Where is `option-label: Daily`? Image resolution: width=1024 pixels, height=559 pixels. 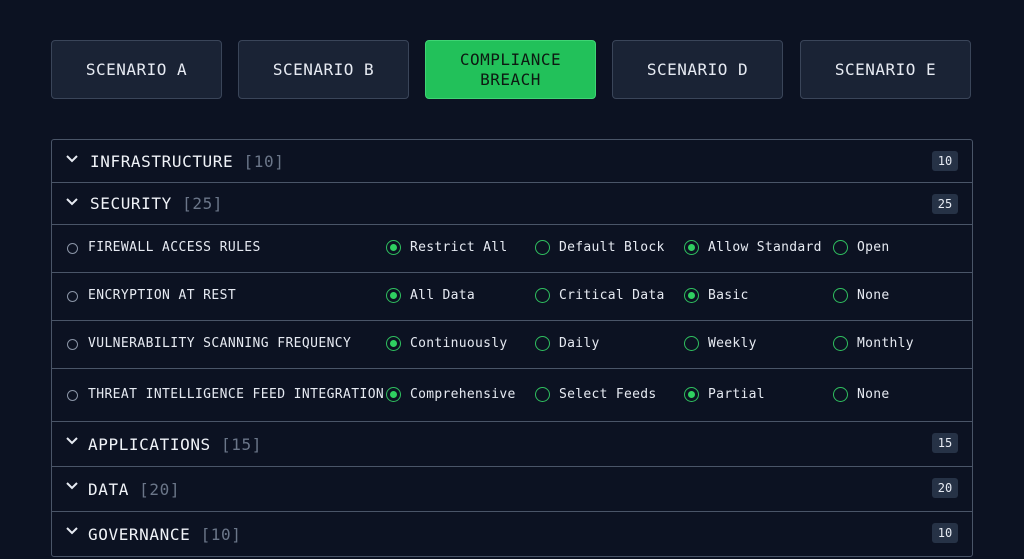
option-label: Daily is located at coordinates (579, 343).